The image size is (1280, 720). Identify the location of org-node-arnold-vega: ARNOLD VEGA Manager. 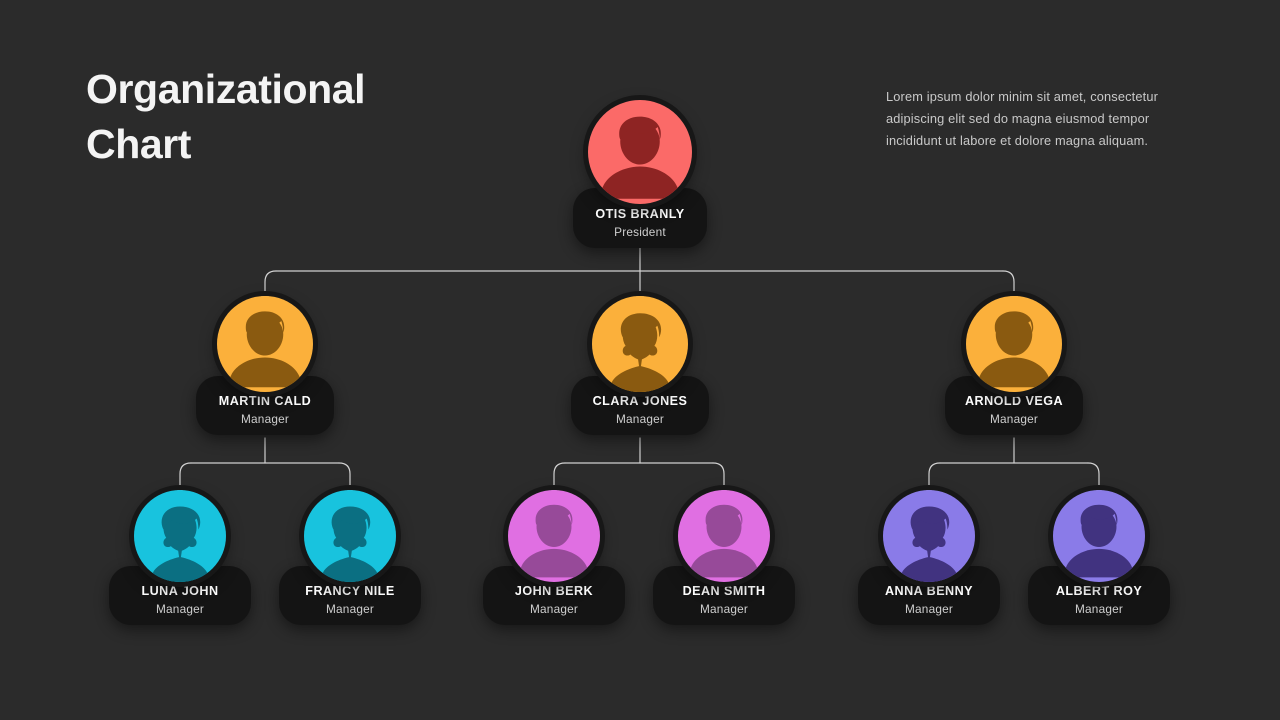
(1014, 366).